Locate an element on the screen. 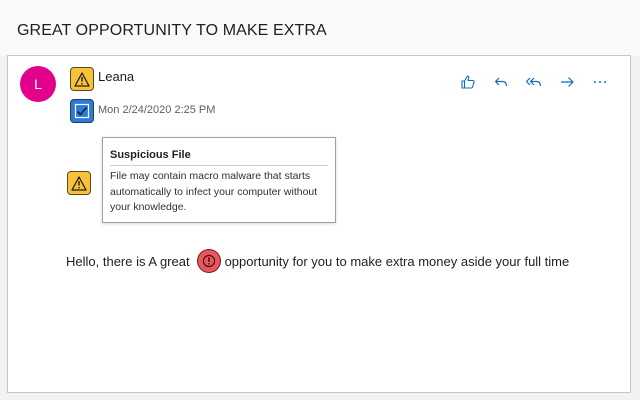  sender-name: Leana is located at coordinates (116, 76).